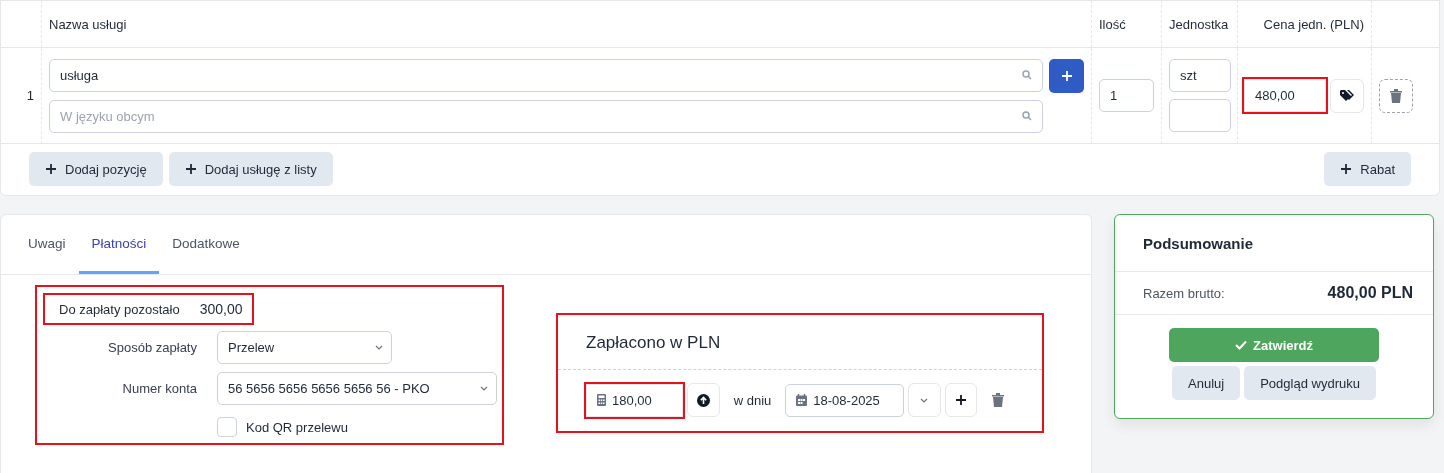  What do you see at coordinates (206, 244) in the screenshot?
I see `tab: Dodatkowe` at bounding box center [206, 244].